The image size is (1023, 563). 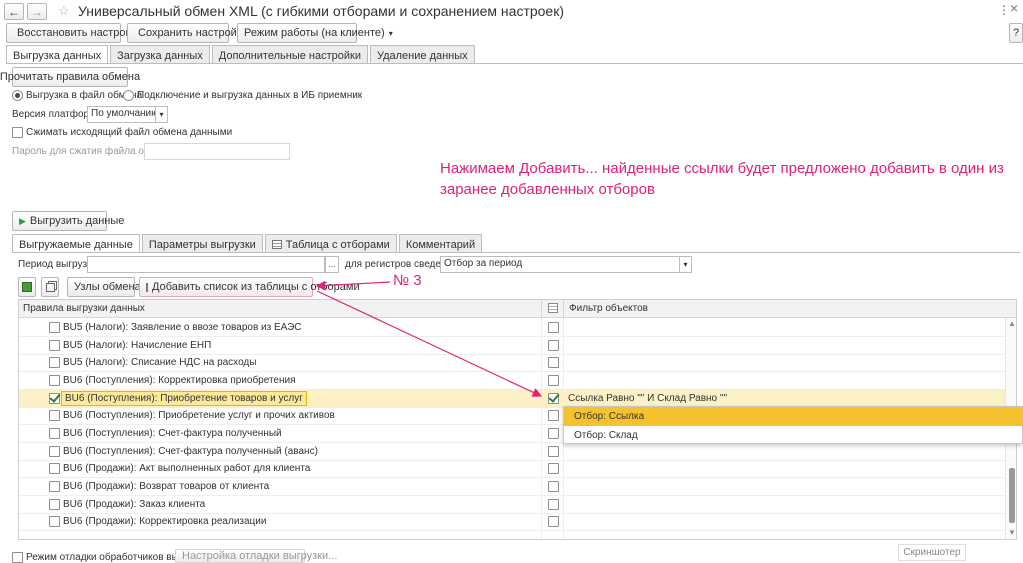 I want to click on debug-checkbox, so click(x=17, y=557).